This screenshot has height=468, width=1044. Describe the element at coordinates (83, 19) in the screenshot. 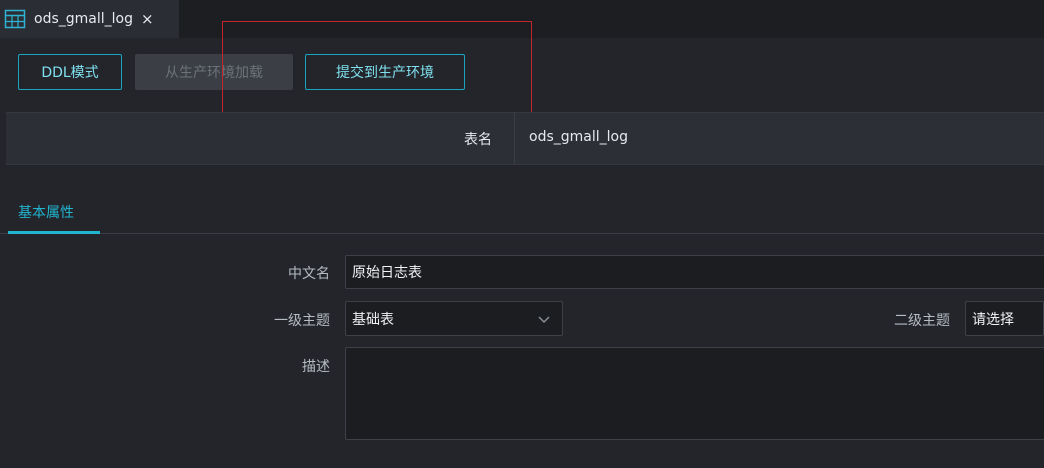

I see `tab-title: ods_gmall_log` at that location.